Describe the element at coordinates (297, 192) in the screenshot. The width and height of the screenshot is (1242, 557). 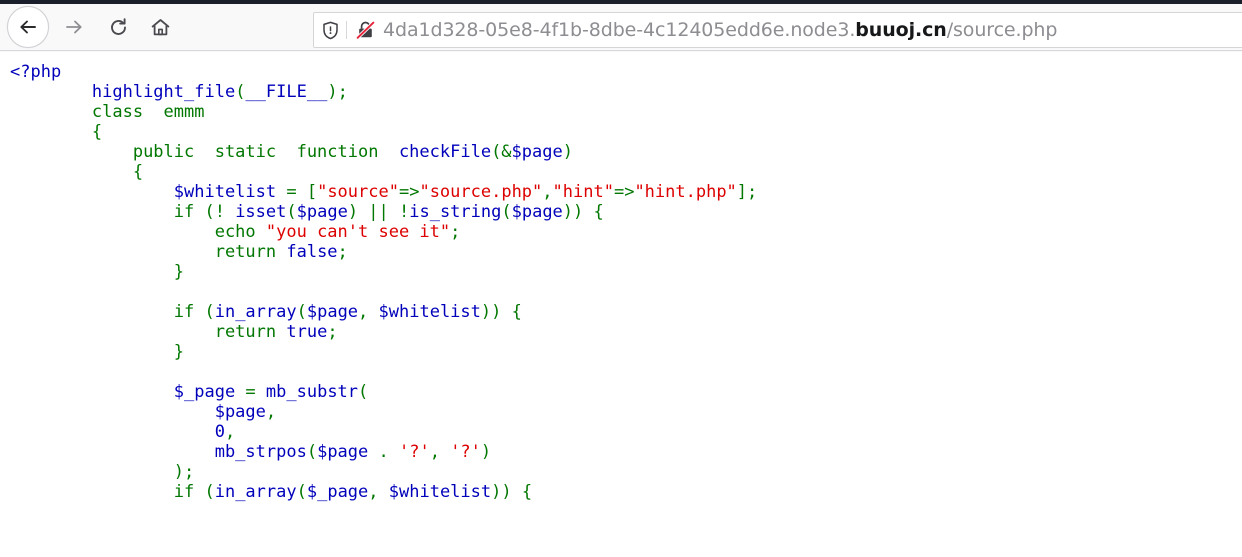
I see `code-token: = [` at that location.